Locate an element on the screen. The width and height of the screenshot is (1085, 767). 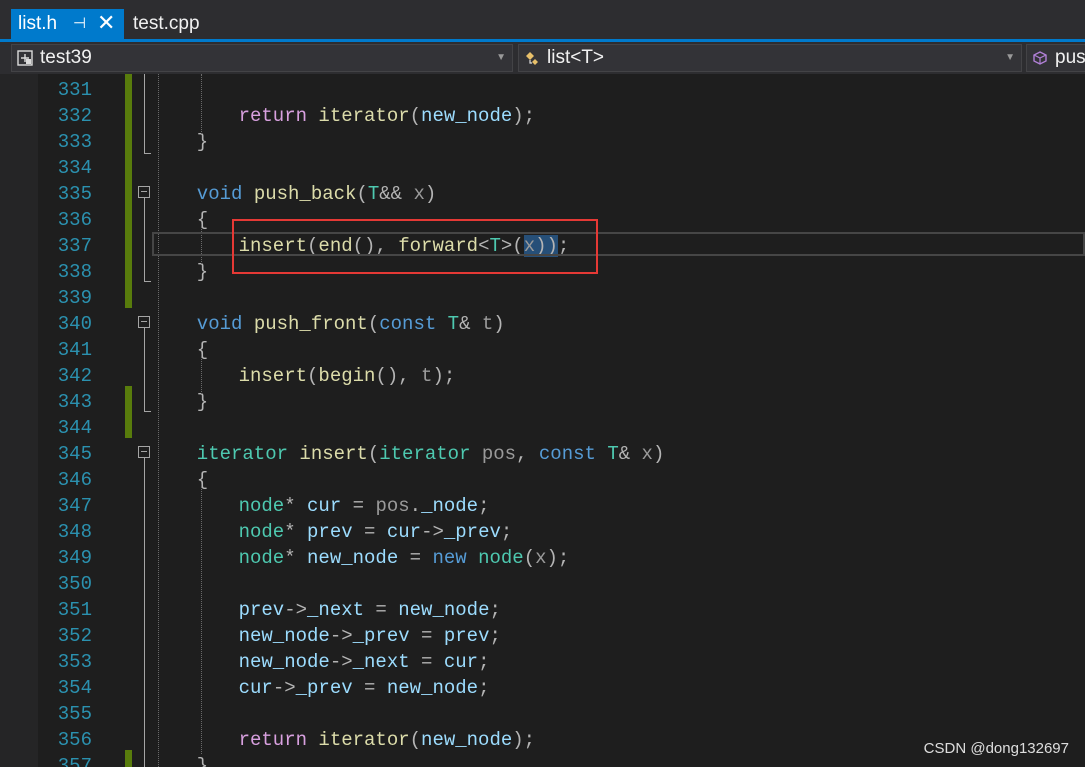
close-icon: ✕ is located at coordinates (106, 23).